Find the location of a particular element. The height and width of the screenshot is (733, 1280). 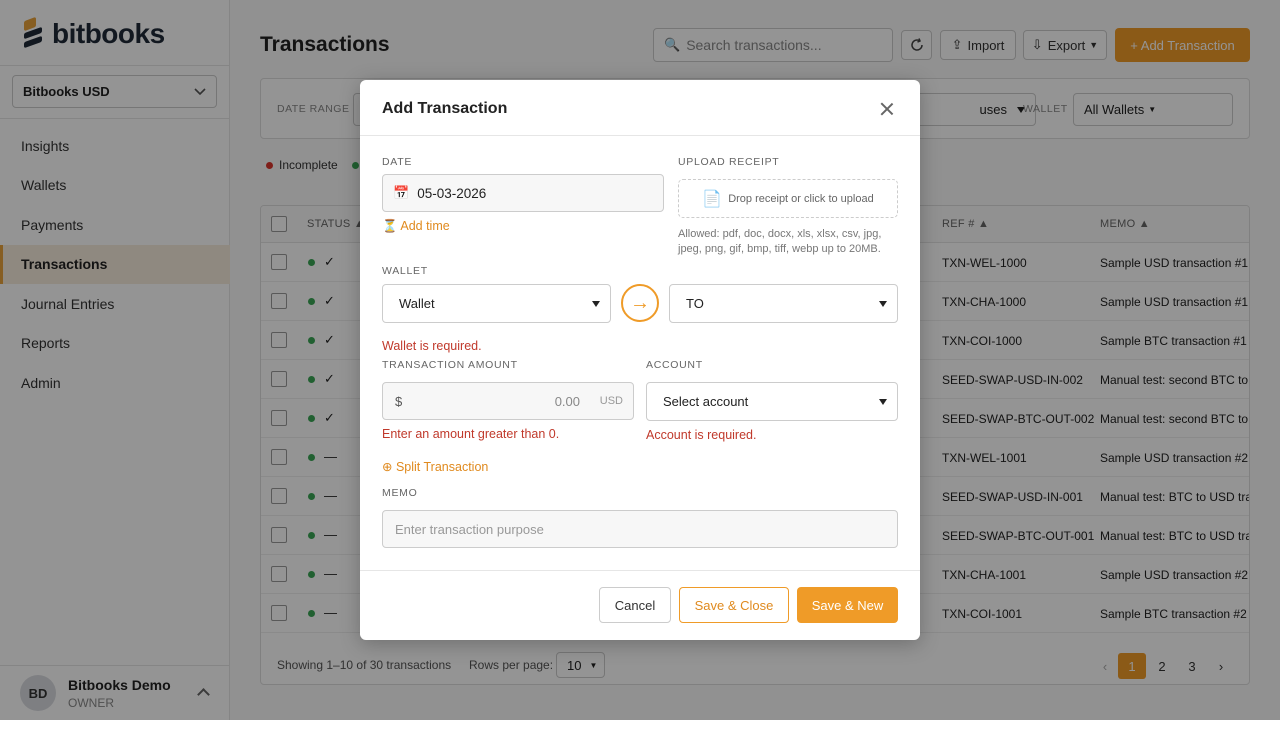

account-error: Account is required. is located at coordinates (701, 435).